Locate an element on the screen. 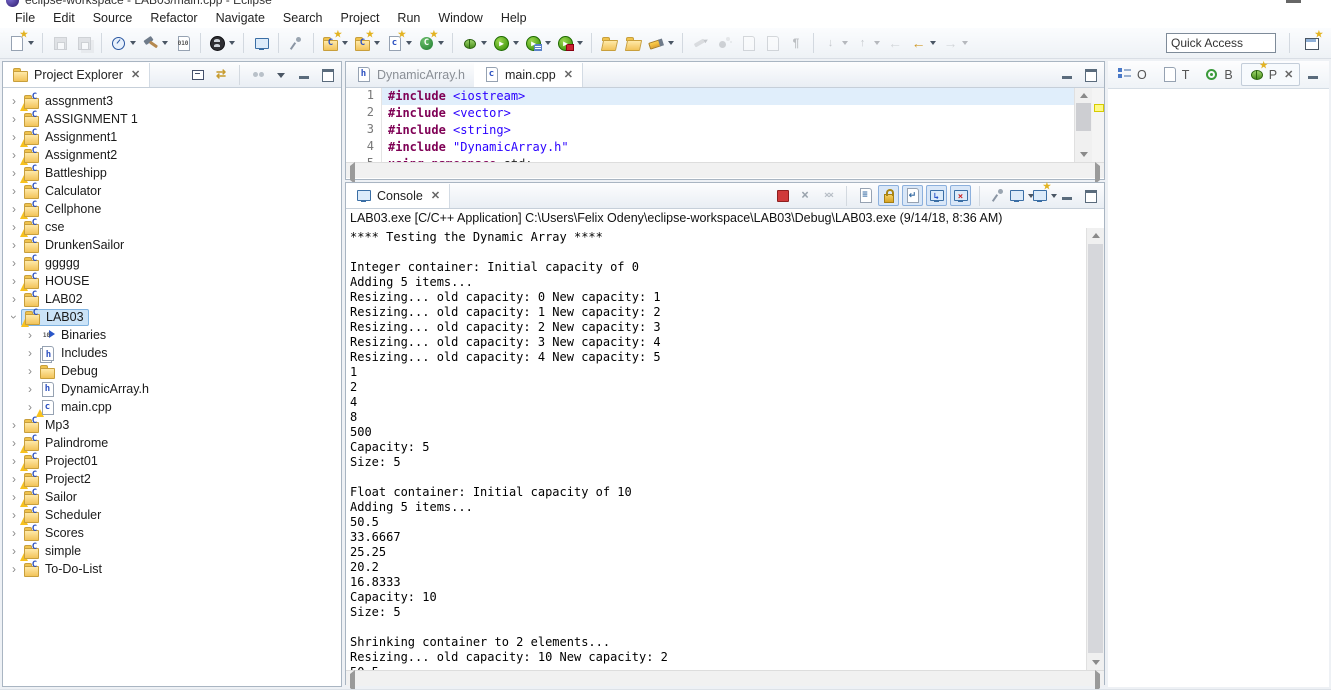 The height and width of the screenshot is (697, 1331). clear-console-button: ≡ is located at coordinates (865, 196).